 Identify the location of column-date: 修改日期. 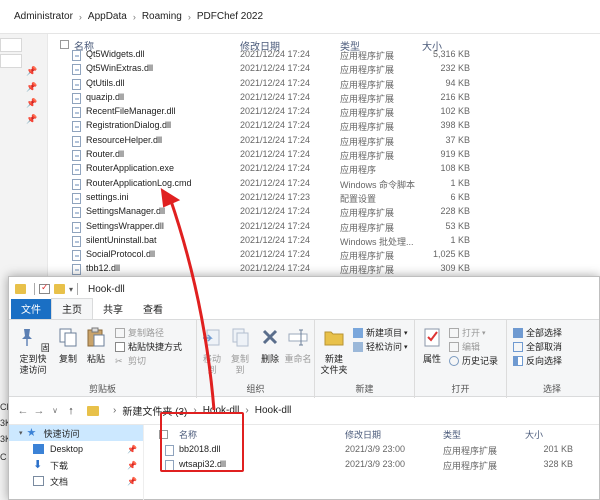
(363, 434).